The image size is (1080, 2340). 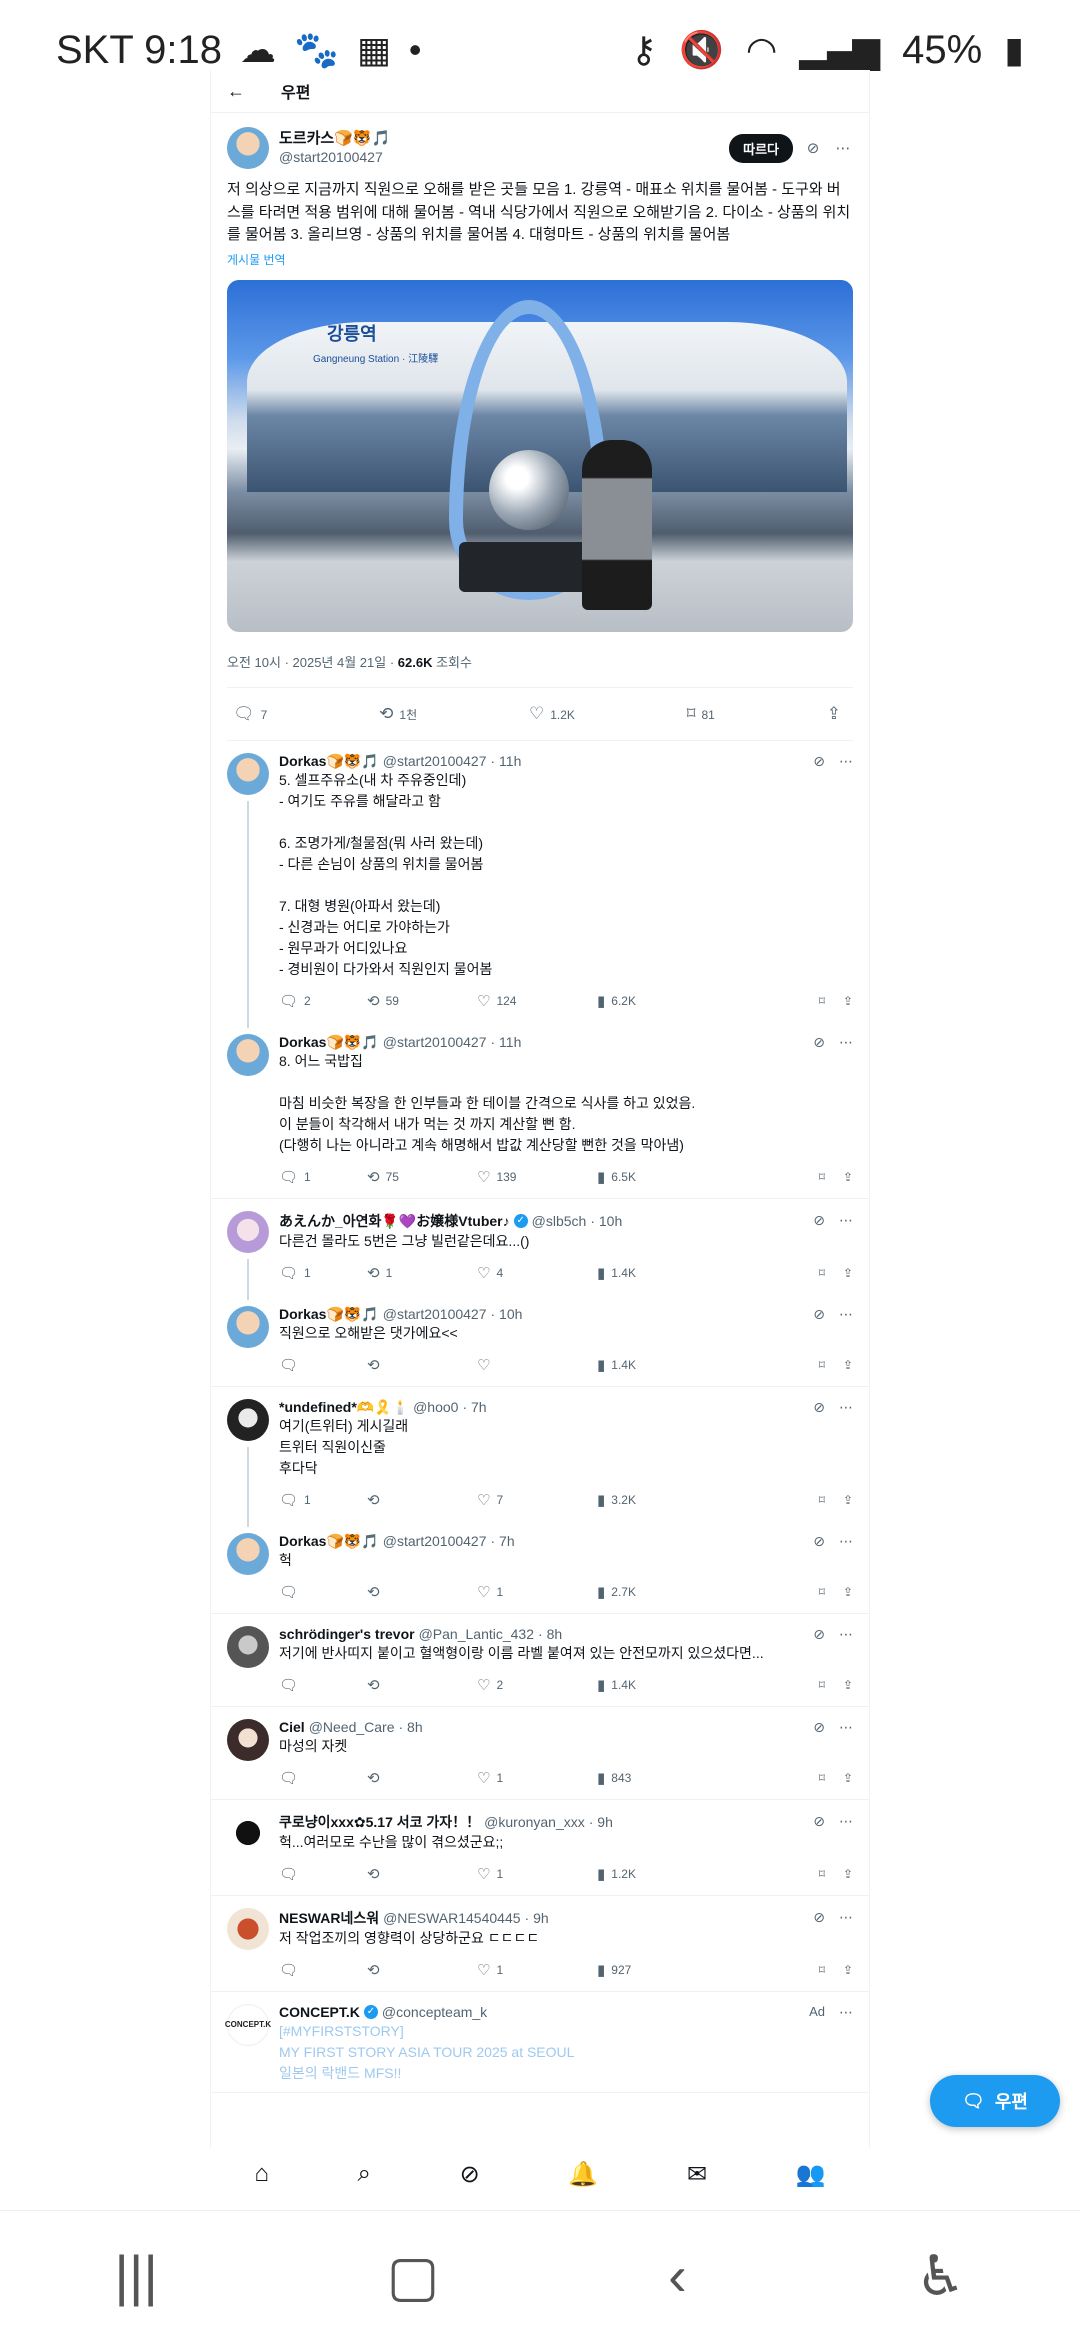 I want to click on bell-icon: 🔔, so click(x=583, y=2174).